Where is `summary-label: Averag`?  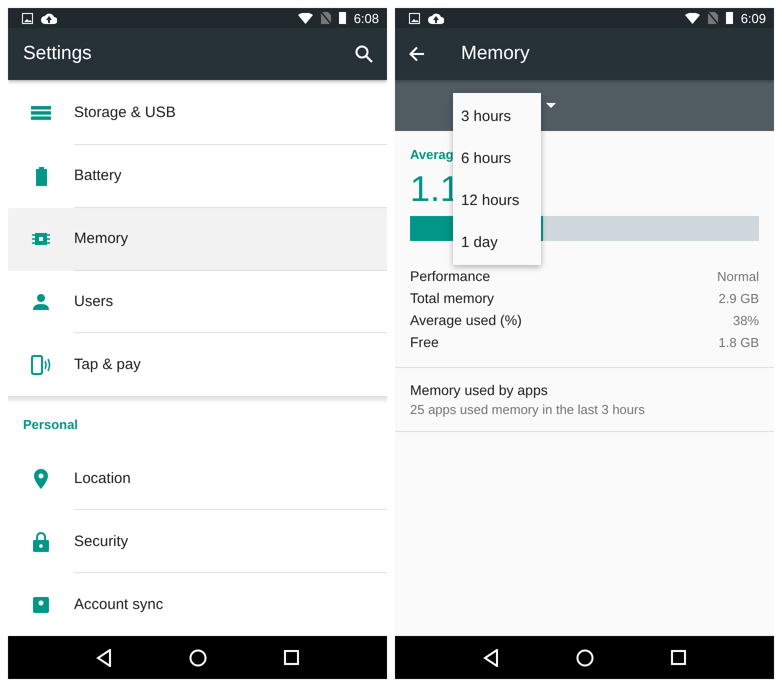
summary-label: Averag is located at coordinates (432, 154).